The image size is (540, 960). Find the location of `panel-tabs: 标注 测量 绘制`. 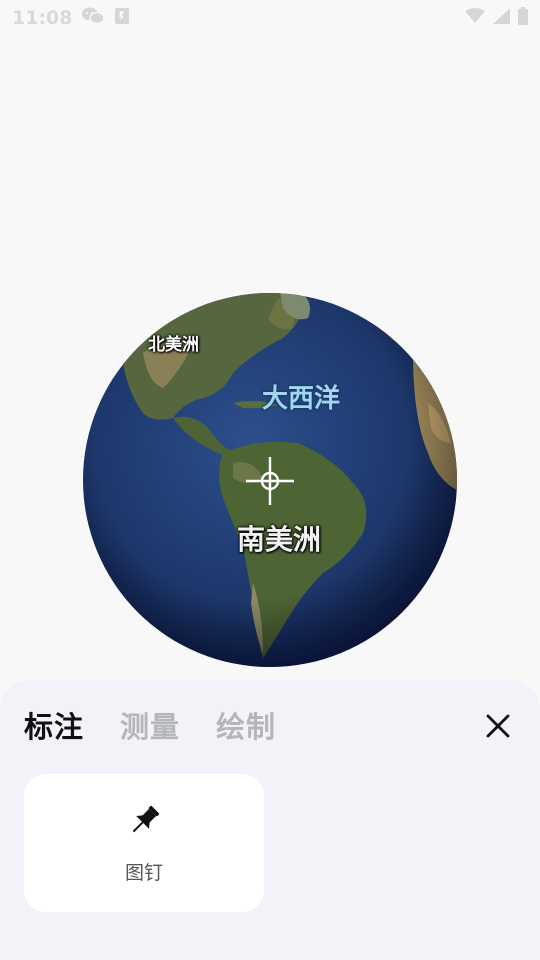

panel-tabs: 标注 测量 绘制 is located at coordinates (150, 725).